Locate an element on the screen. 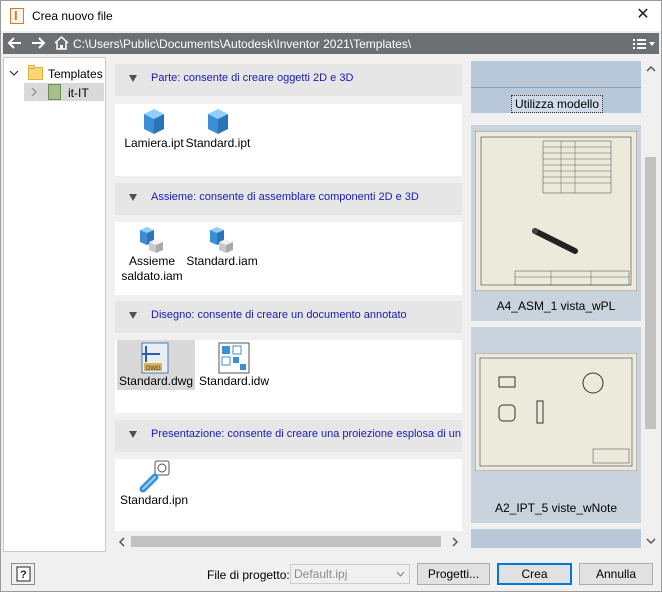 The width and height of the screenshot is (662, 592). cancel-button: Annulla is located at coordinates (616, 574).